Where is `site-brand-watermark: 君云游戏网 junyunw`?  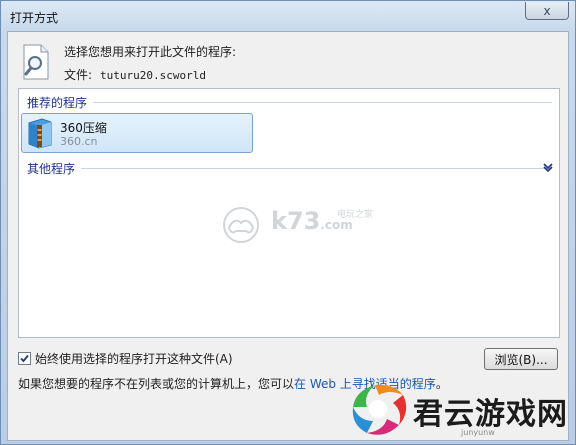
site-brand-watermark: 君云游戏网 junyunw is located at coordinates (456, 410).